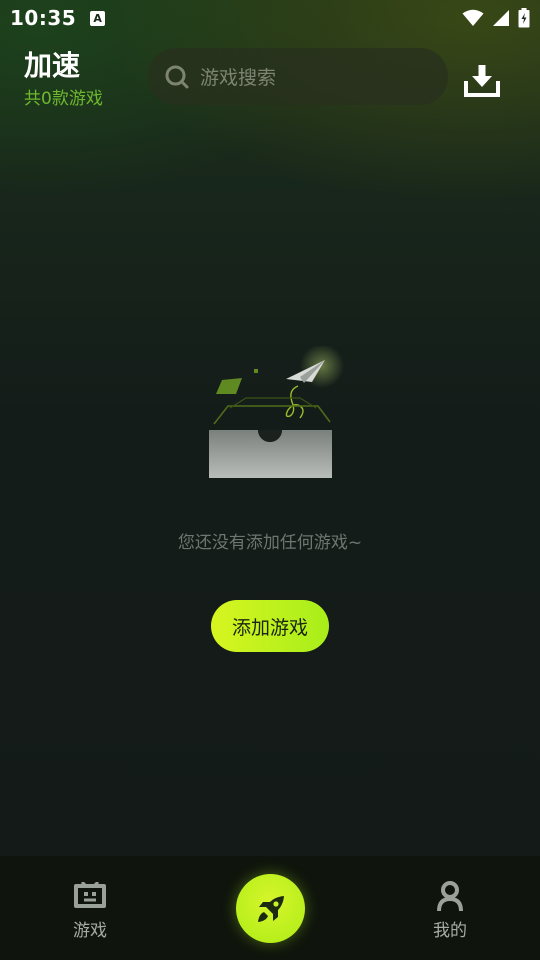  Describe the element at coordinates (473, 17) in the screenshot. I see `wifi-icon` at that location.